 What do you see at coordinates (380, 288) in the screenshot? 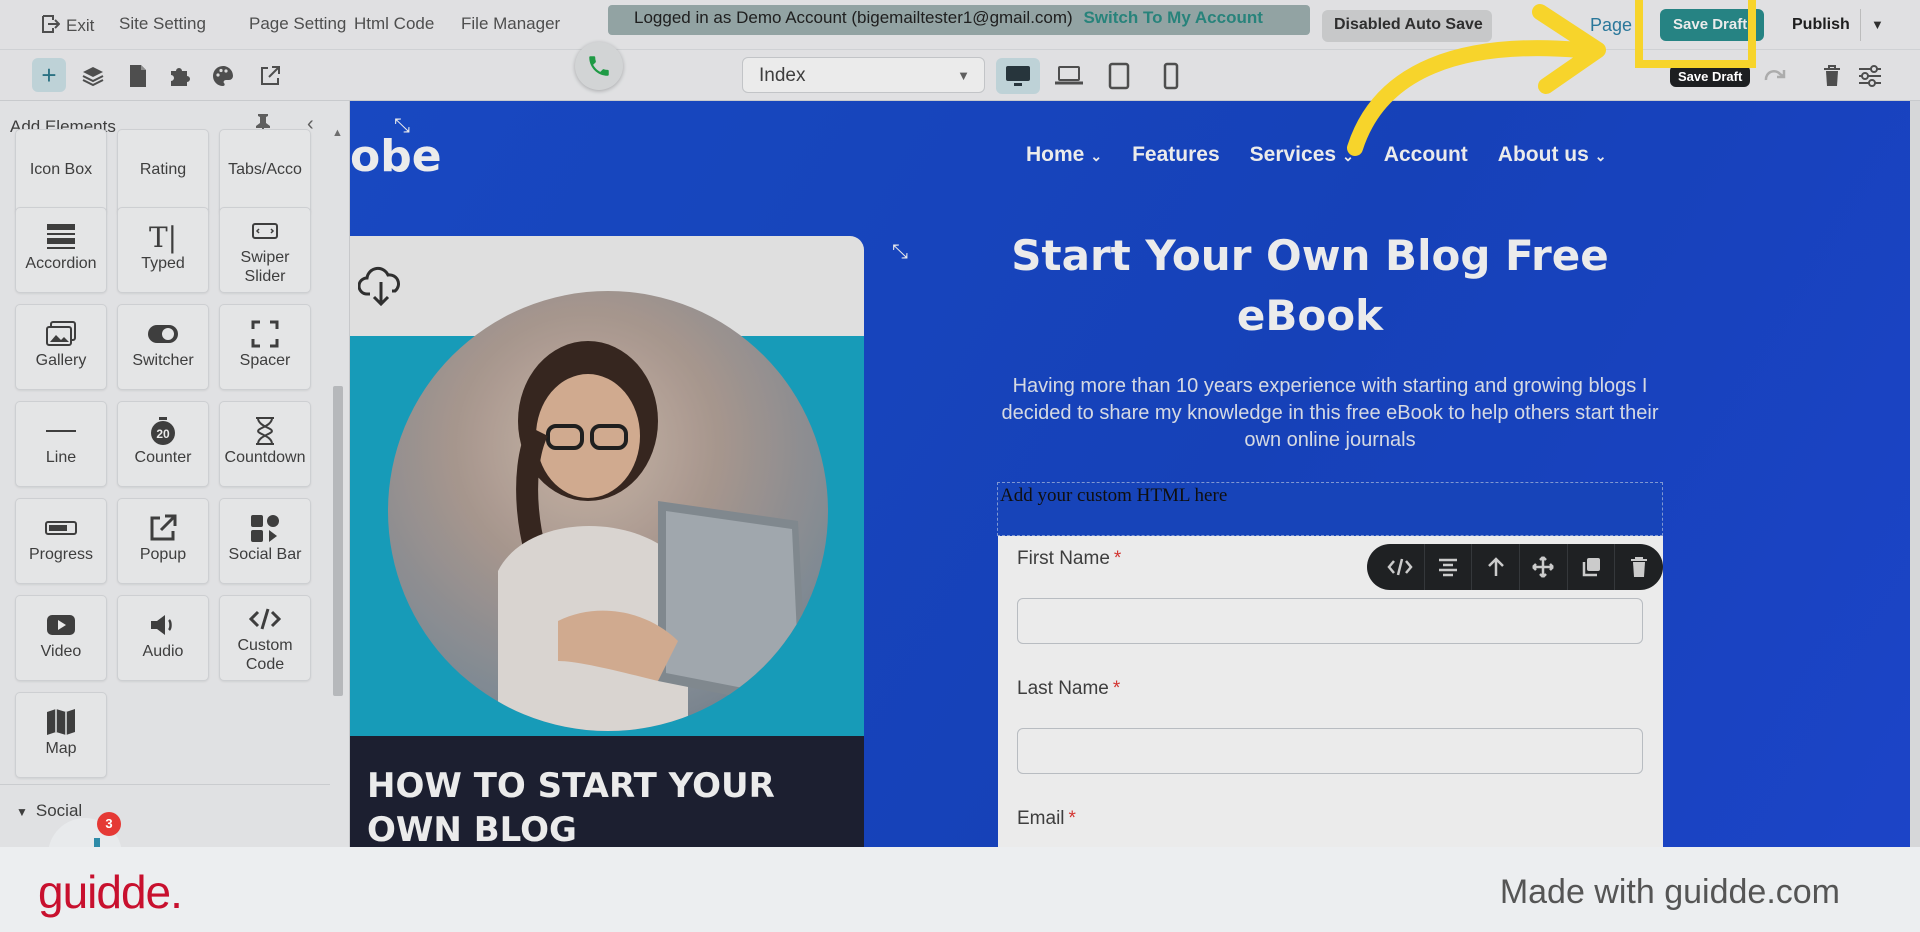
I see `cloud-download-icon` at bounding box center [380, 288].